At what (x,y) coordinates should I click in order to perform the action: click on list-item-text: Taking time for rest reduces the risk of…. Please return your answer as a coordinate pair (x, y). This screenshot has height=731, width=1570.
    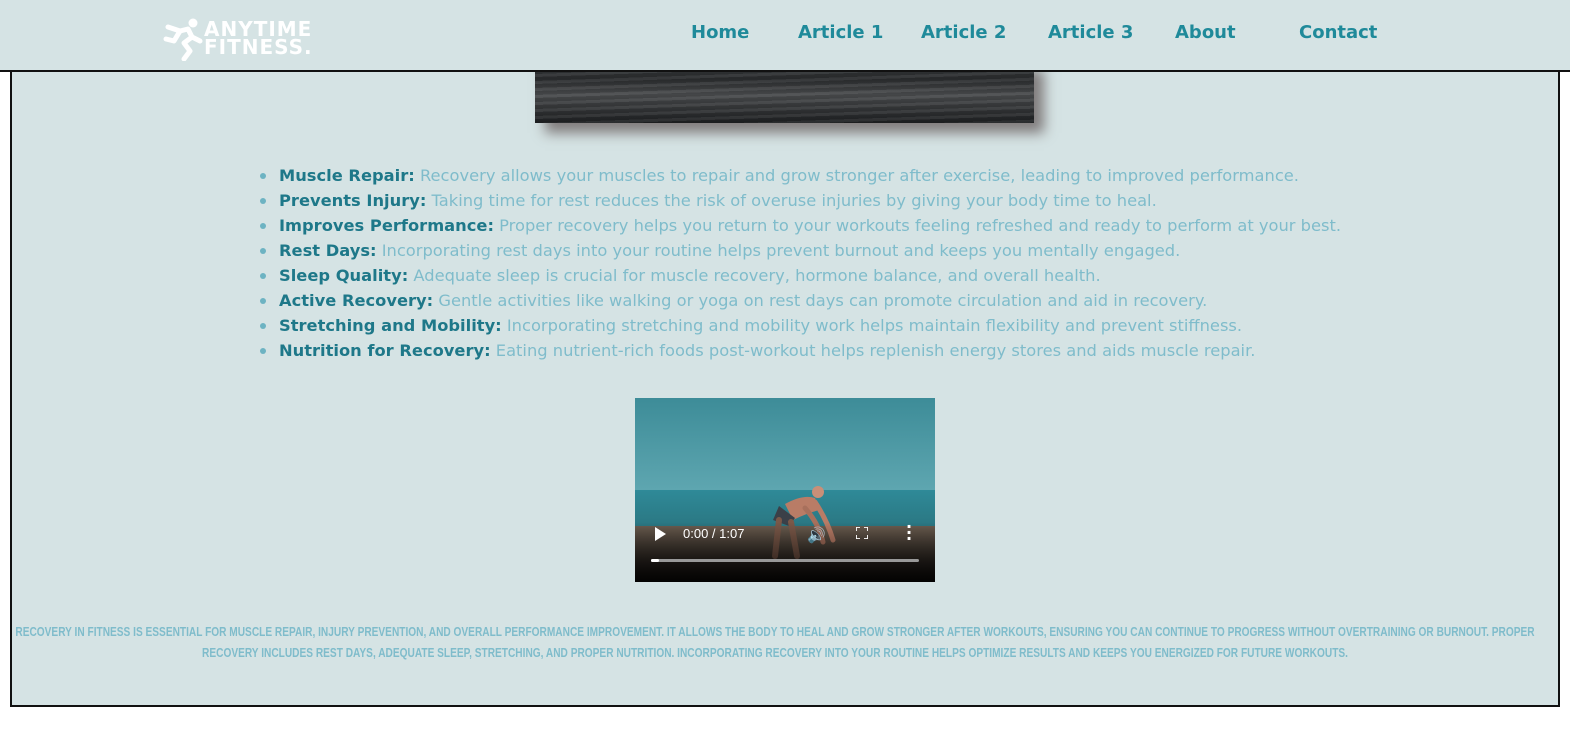
    Looking at the image, I should click on (791, 200).